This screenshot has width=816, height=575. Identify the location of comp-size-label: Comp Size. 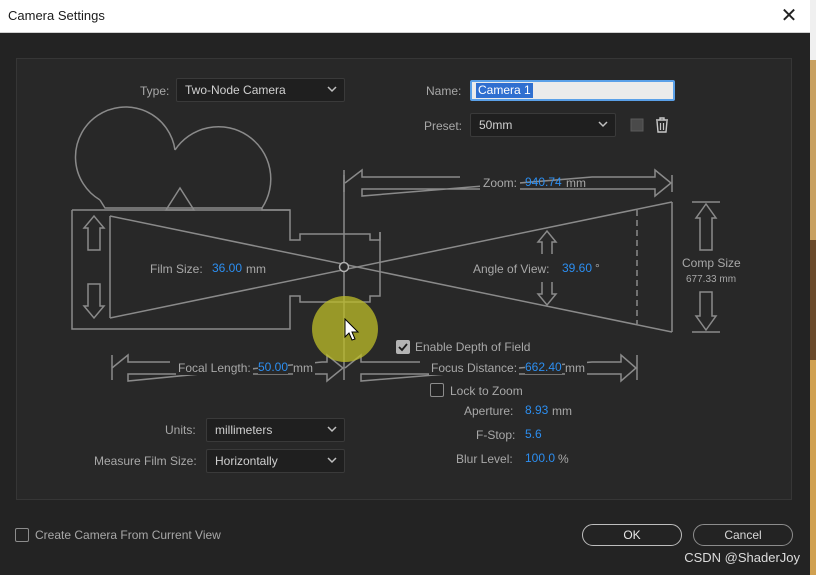
(711, 263).